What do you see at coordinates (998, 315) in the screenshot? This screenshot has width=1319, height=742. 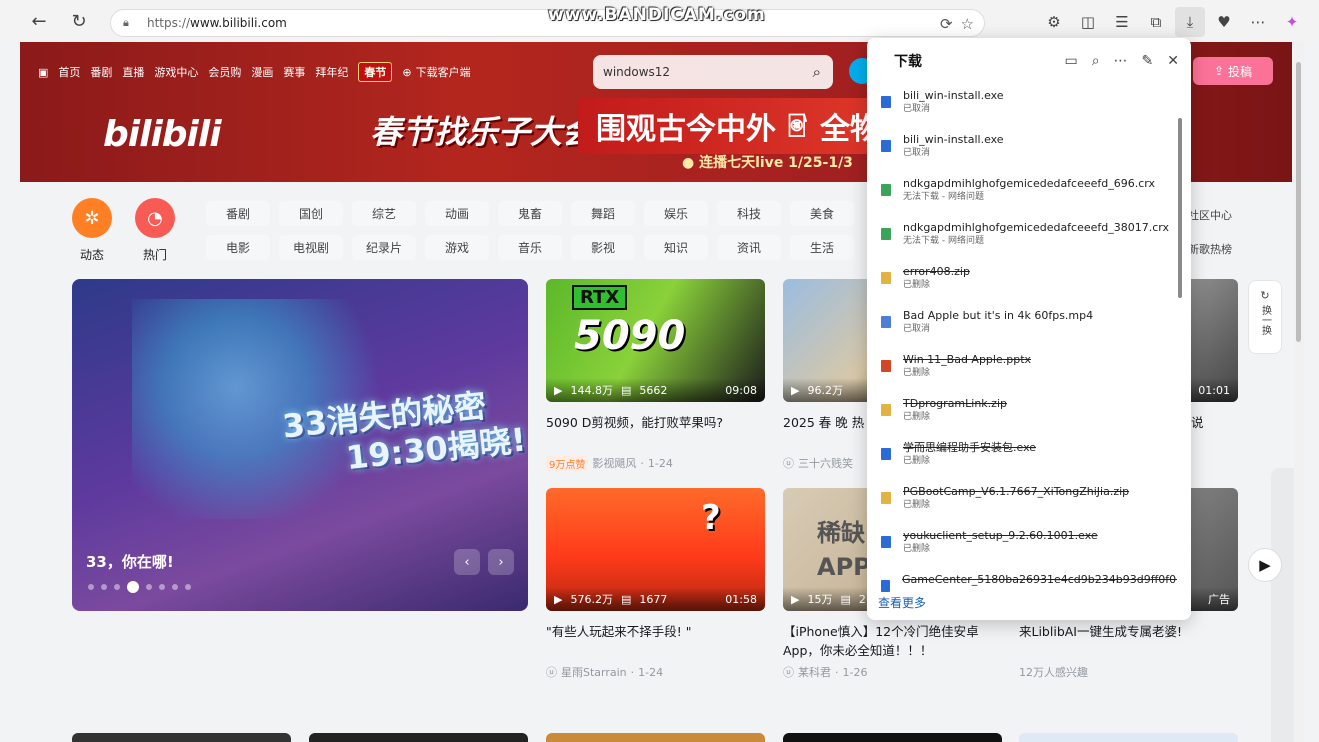 I see `download-filename: Bad Apple but it's in 4k 60fps.mp4` at bounding box center [998, 315].